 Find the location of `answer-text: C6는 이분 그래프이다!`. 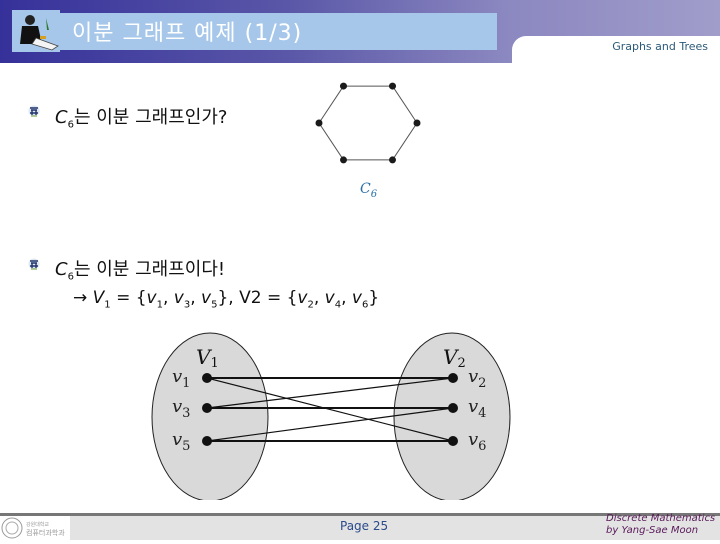

answer-text: C6는 이분 그래프이다! is located at coordinates (140, 271).